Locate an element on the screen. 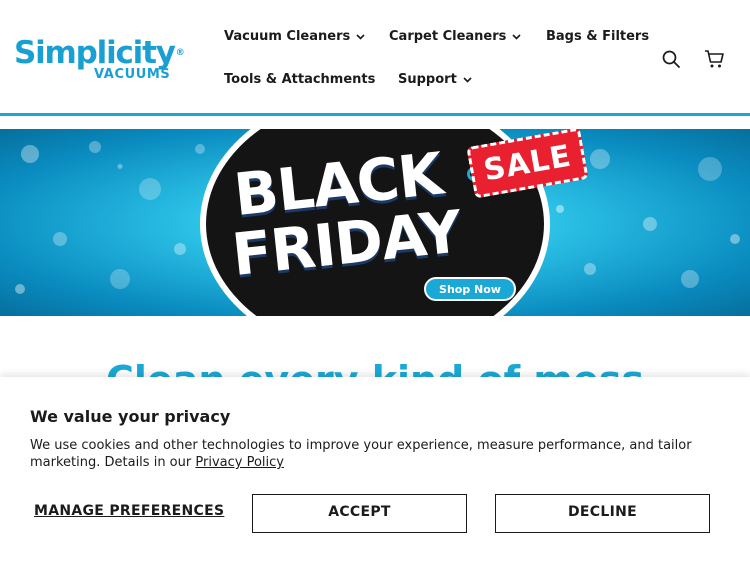  nav-item-label: Bags & Filters is located at coordinates (598, 36).